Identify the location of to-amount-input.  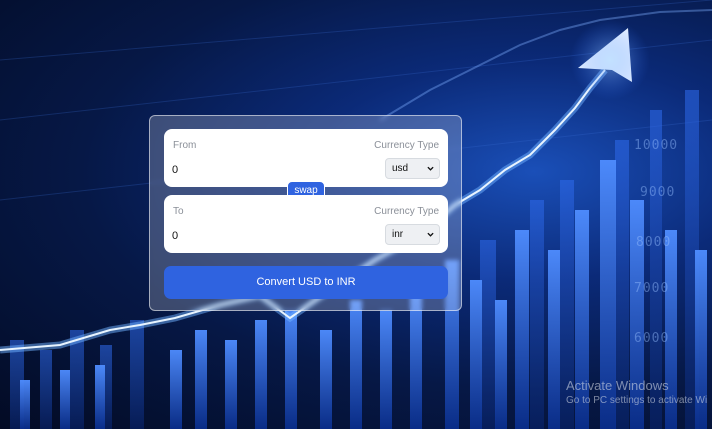
(247, 236).